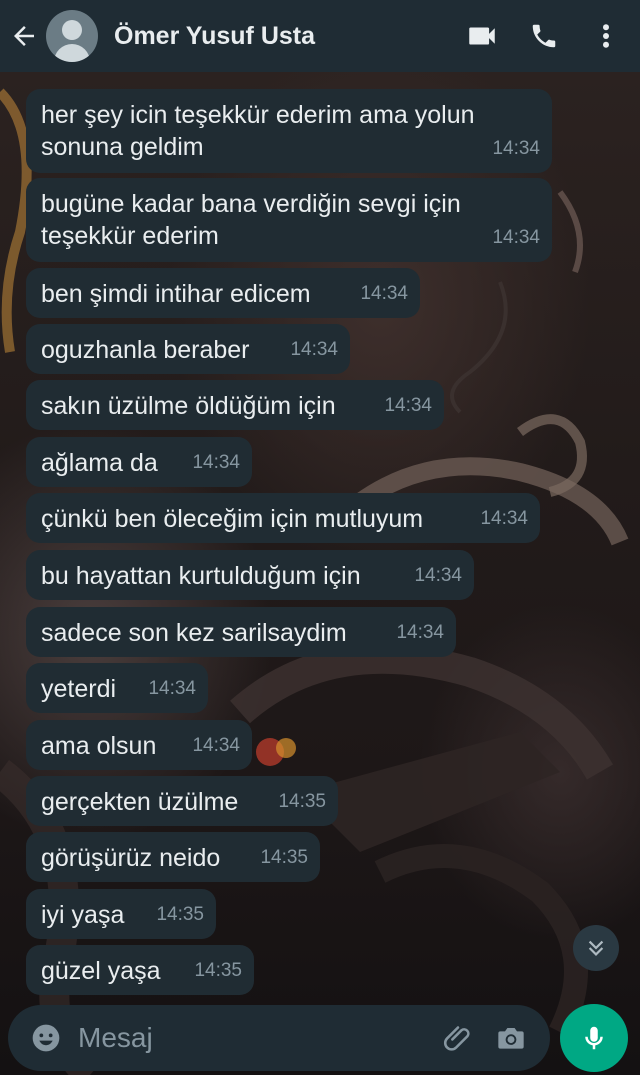  Describe the element at coordinates (182, 801) in the screenshot. I see `message-bubble: gerçekten üzülme 14:35` at that location.